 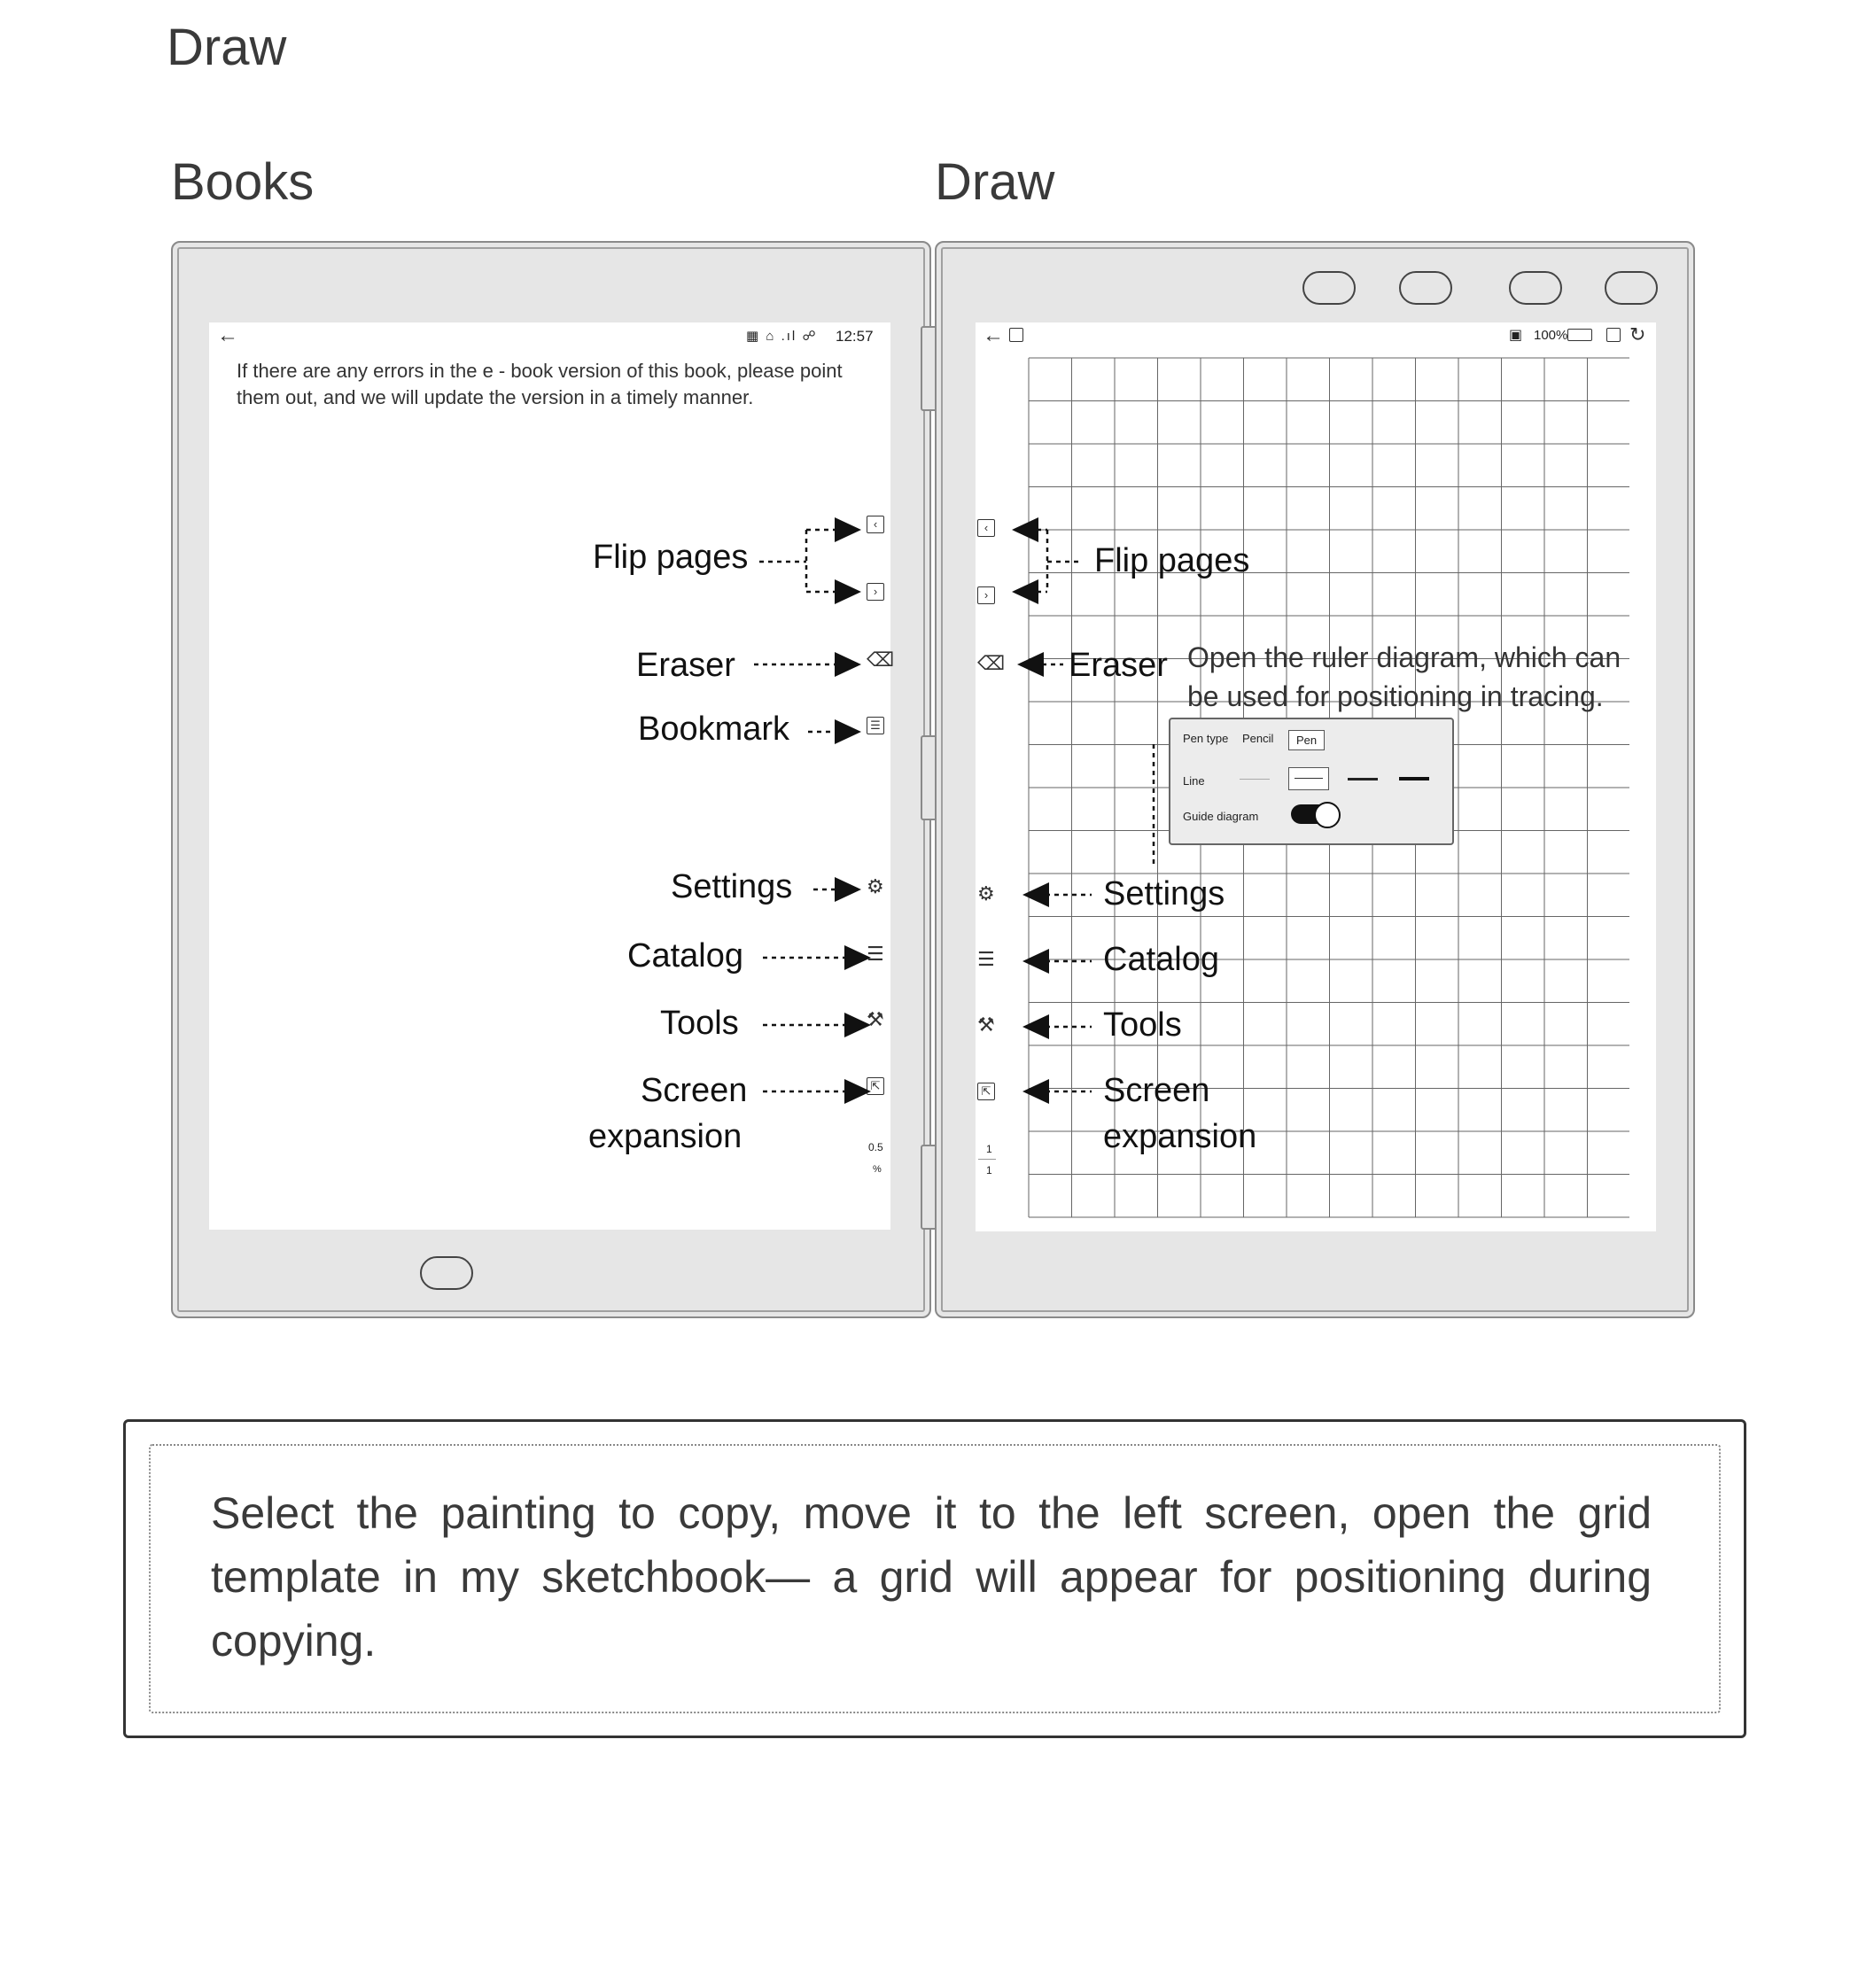 What do you see at coordinates (714, 729) in the screenshot?
I see `label-bookmark-left: Bookmark` at bounding box center [714, 729].